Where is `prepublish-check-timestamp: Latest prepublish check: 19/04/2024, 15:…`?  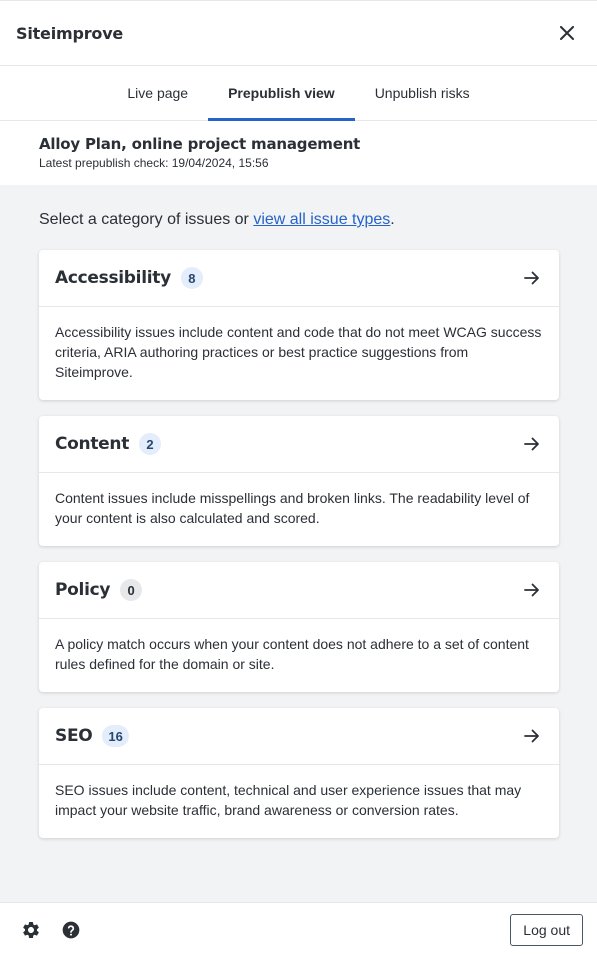
prepublish-check-timestamp: Latest prepublish check: 19/04/2024, 15:… is located at coordinates (154, 163).